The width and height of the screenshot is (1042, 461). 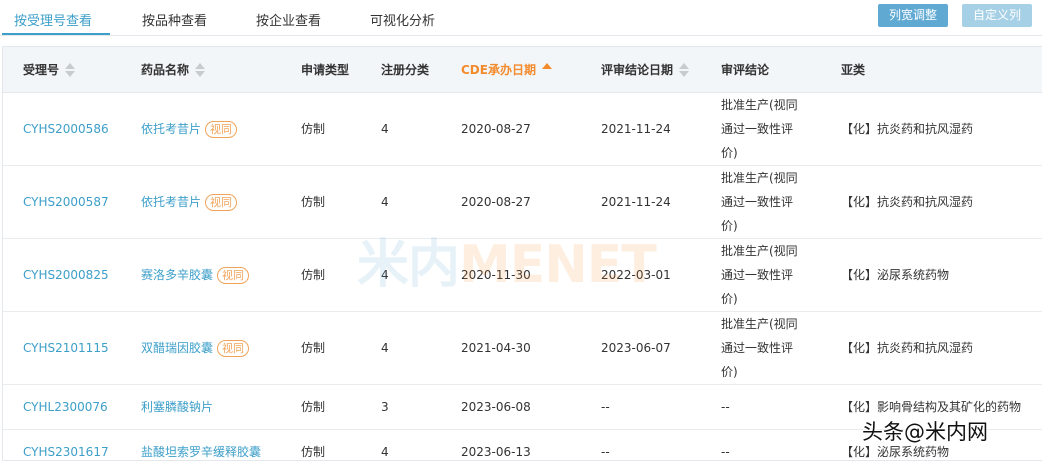 What do you see at coordinates (511, 348) in the screenshot?
I see `cde-date-cell: 2021-04-30` at bounding box center [511, 348].